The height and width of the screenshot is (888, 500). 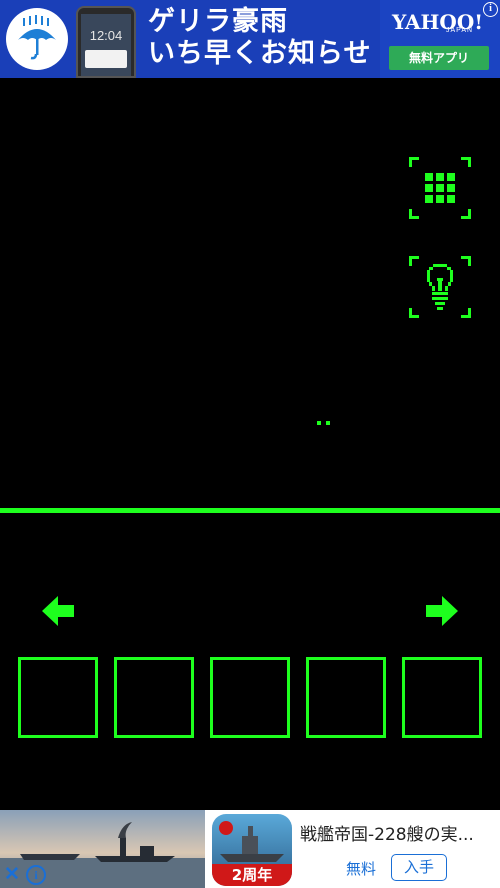 I want to click on free-app-button: 無料アプリ, so click(x=439, y=58).